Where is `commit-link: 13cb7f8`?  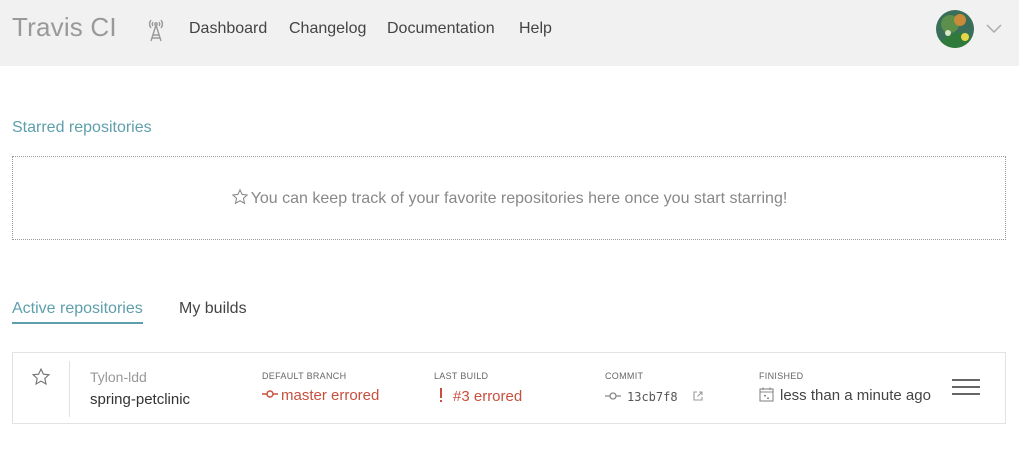
commit-link: 13cb7f8 is located at coordinates (654, 397).